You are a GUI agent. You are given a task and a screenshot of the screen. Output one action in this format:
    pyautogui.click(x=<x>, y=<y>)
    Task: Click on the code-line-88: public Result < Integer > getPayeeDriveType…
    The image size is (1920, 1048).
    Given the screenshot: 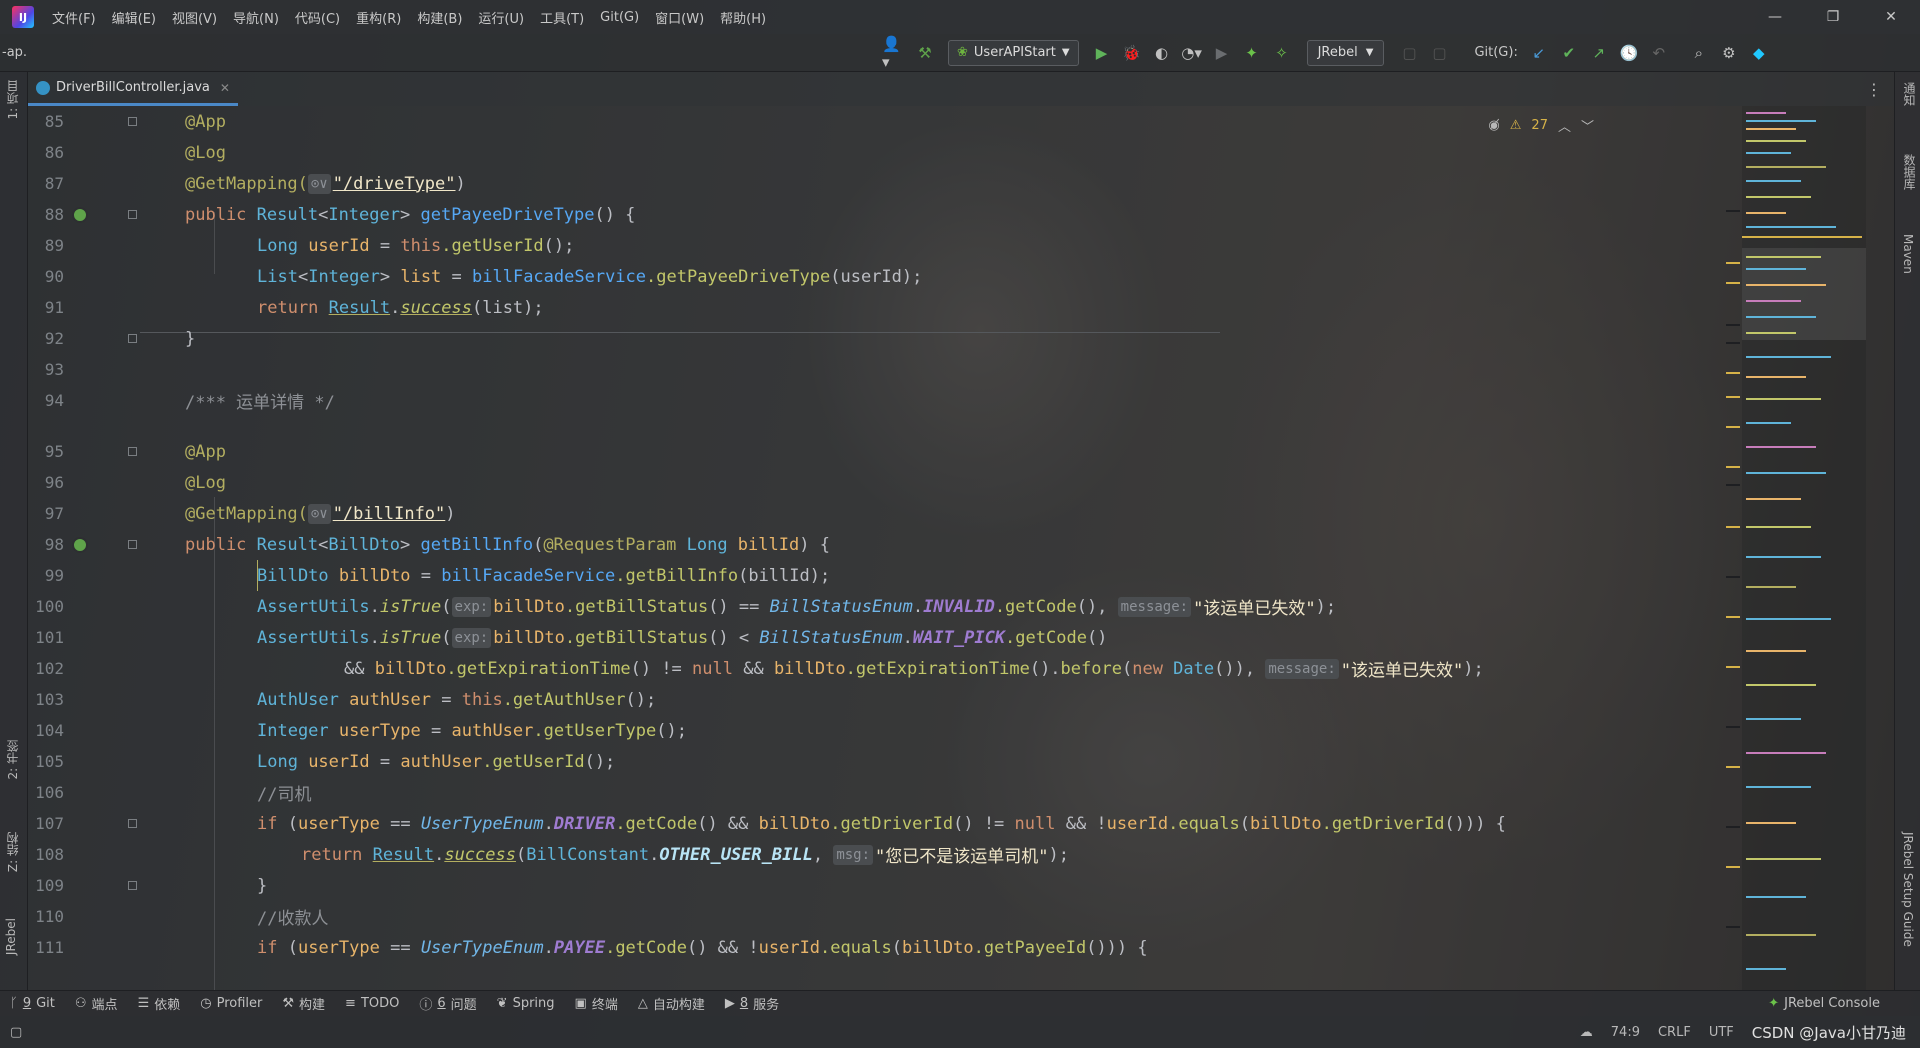 What is the action you would take?
    pyautogui.click(x=410, y=214)
    